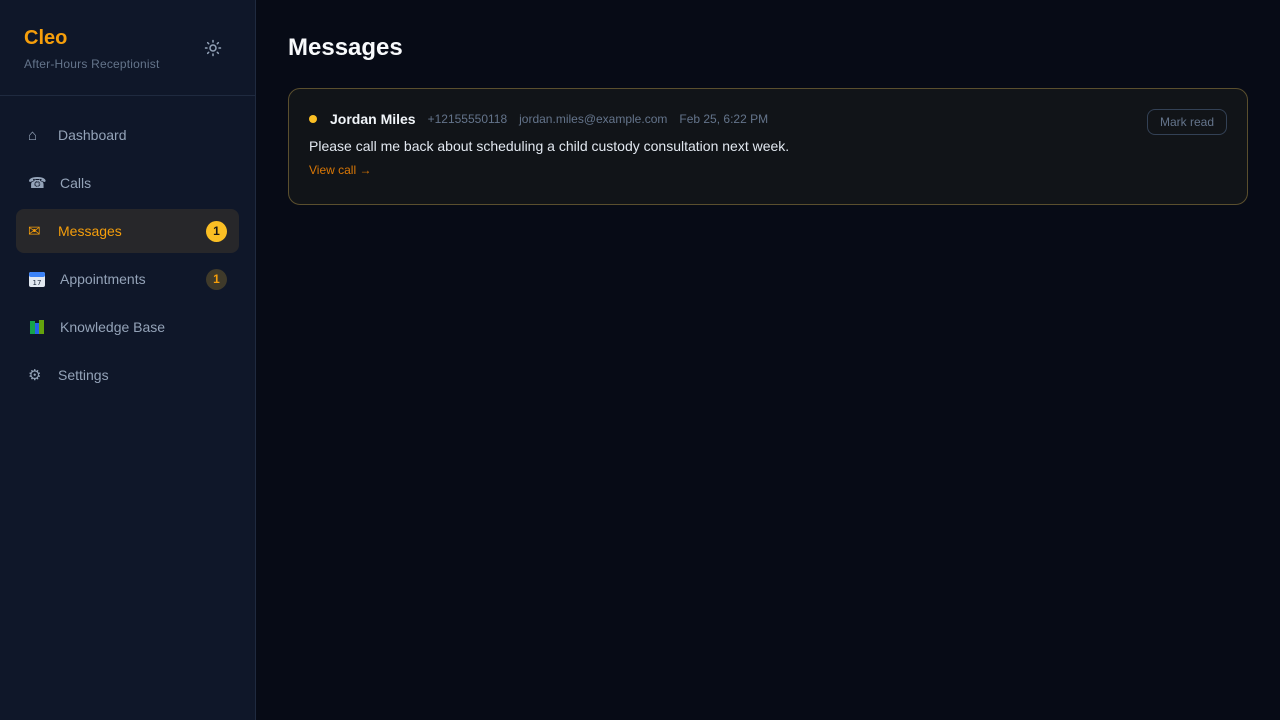  What do you see at coordinates (216, 231) in the screenshot?
I see `messages-count-badge: 1` at bounding box center [216, 231].